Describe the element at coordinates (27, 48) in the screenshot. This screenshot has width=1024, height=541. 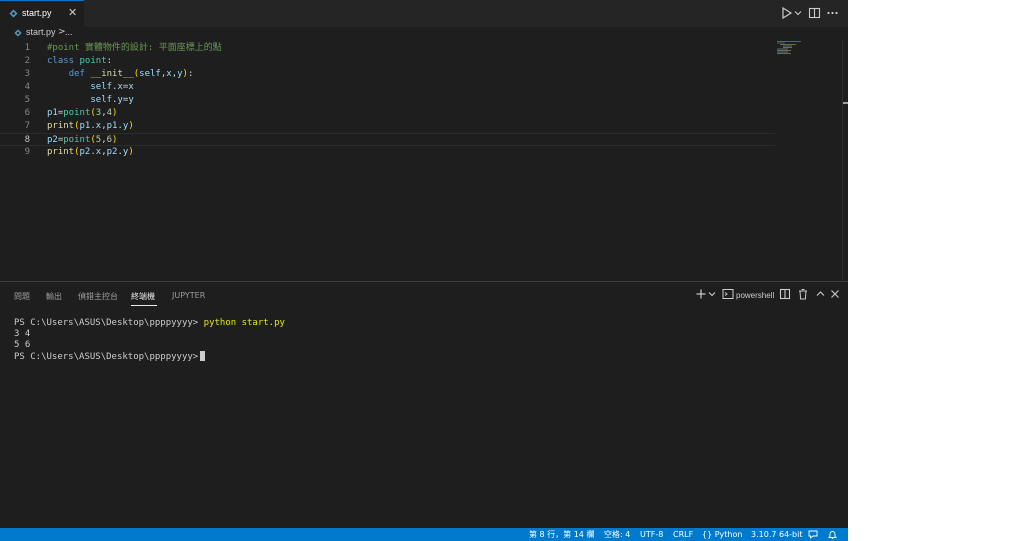
I see `line-number: 1` at that location.